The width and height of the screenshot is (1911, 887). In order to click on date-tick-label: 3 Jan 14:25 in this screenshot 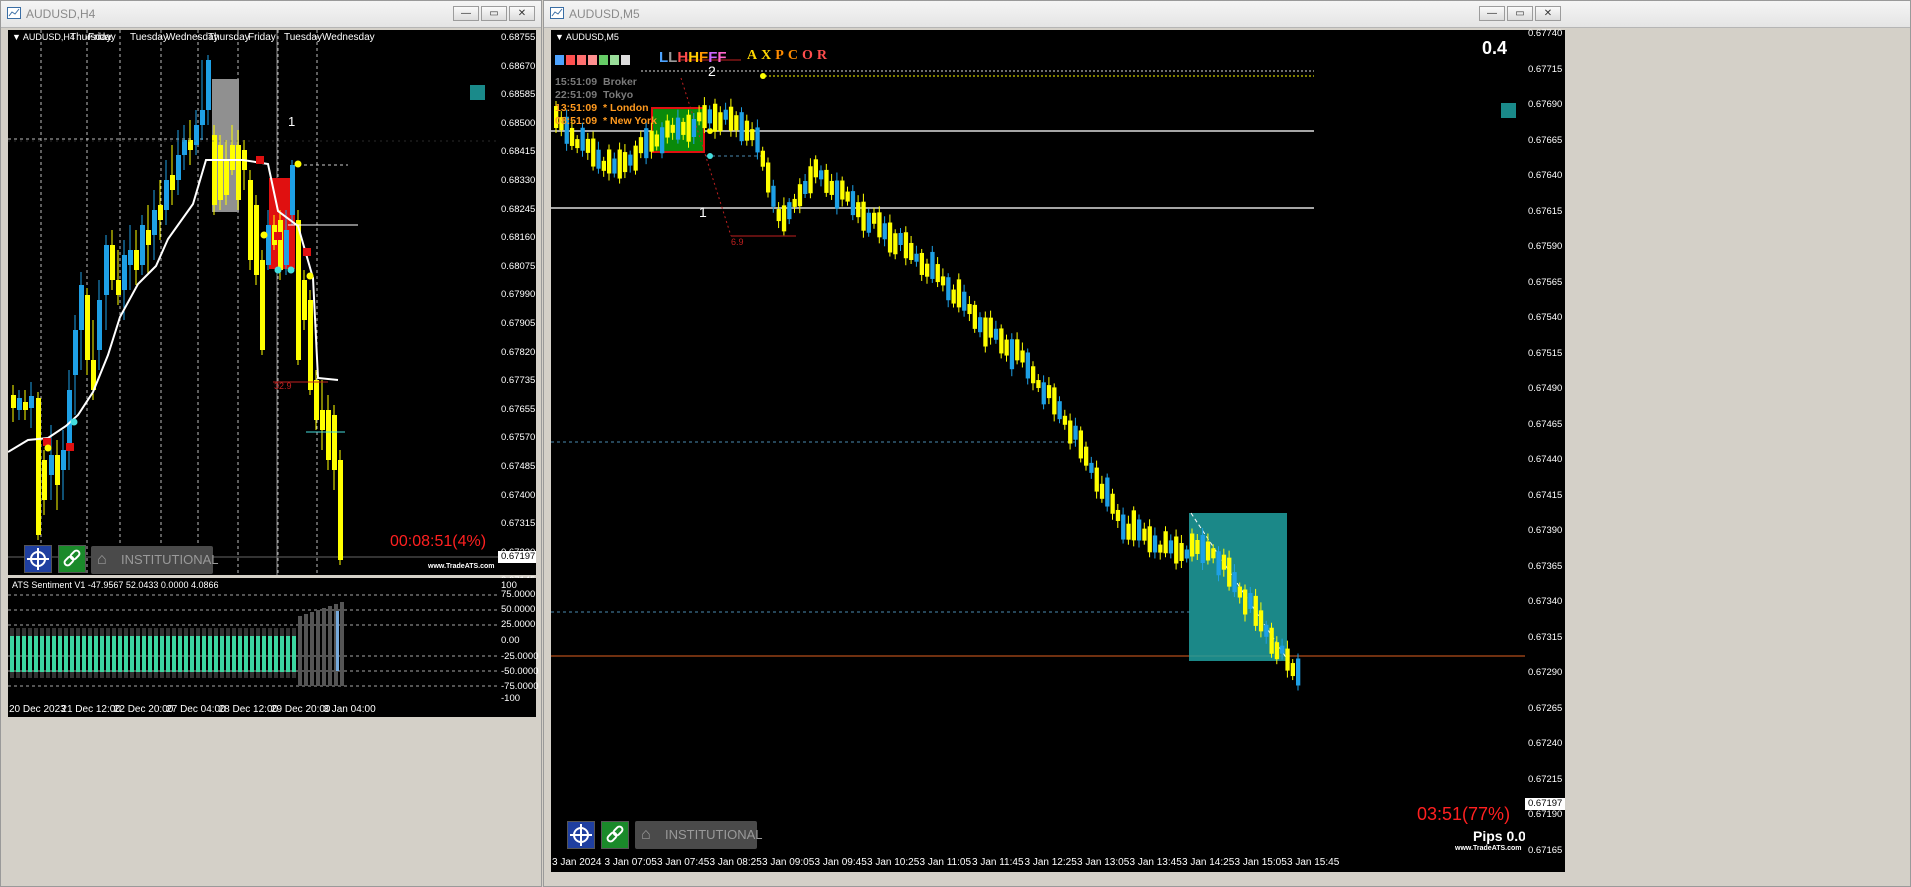, I will do `click(1208, 862)`.